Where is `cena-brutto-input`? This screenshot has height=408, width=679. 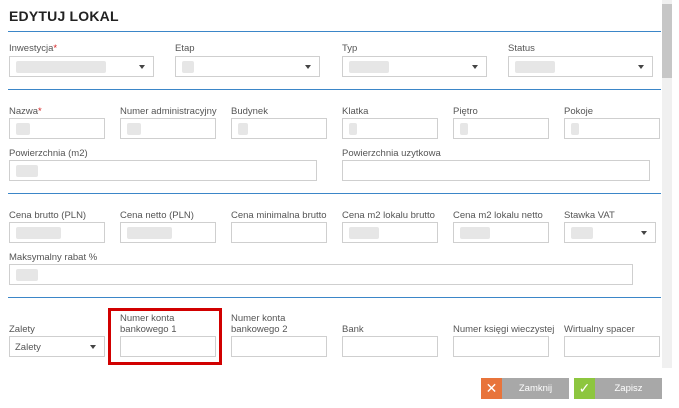
cena-brutto-input is located at coordinates (57, 232).